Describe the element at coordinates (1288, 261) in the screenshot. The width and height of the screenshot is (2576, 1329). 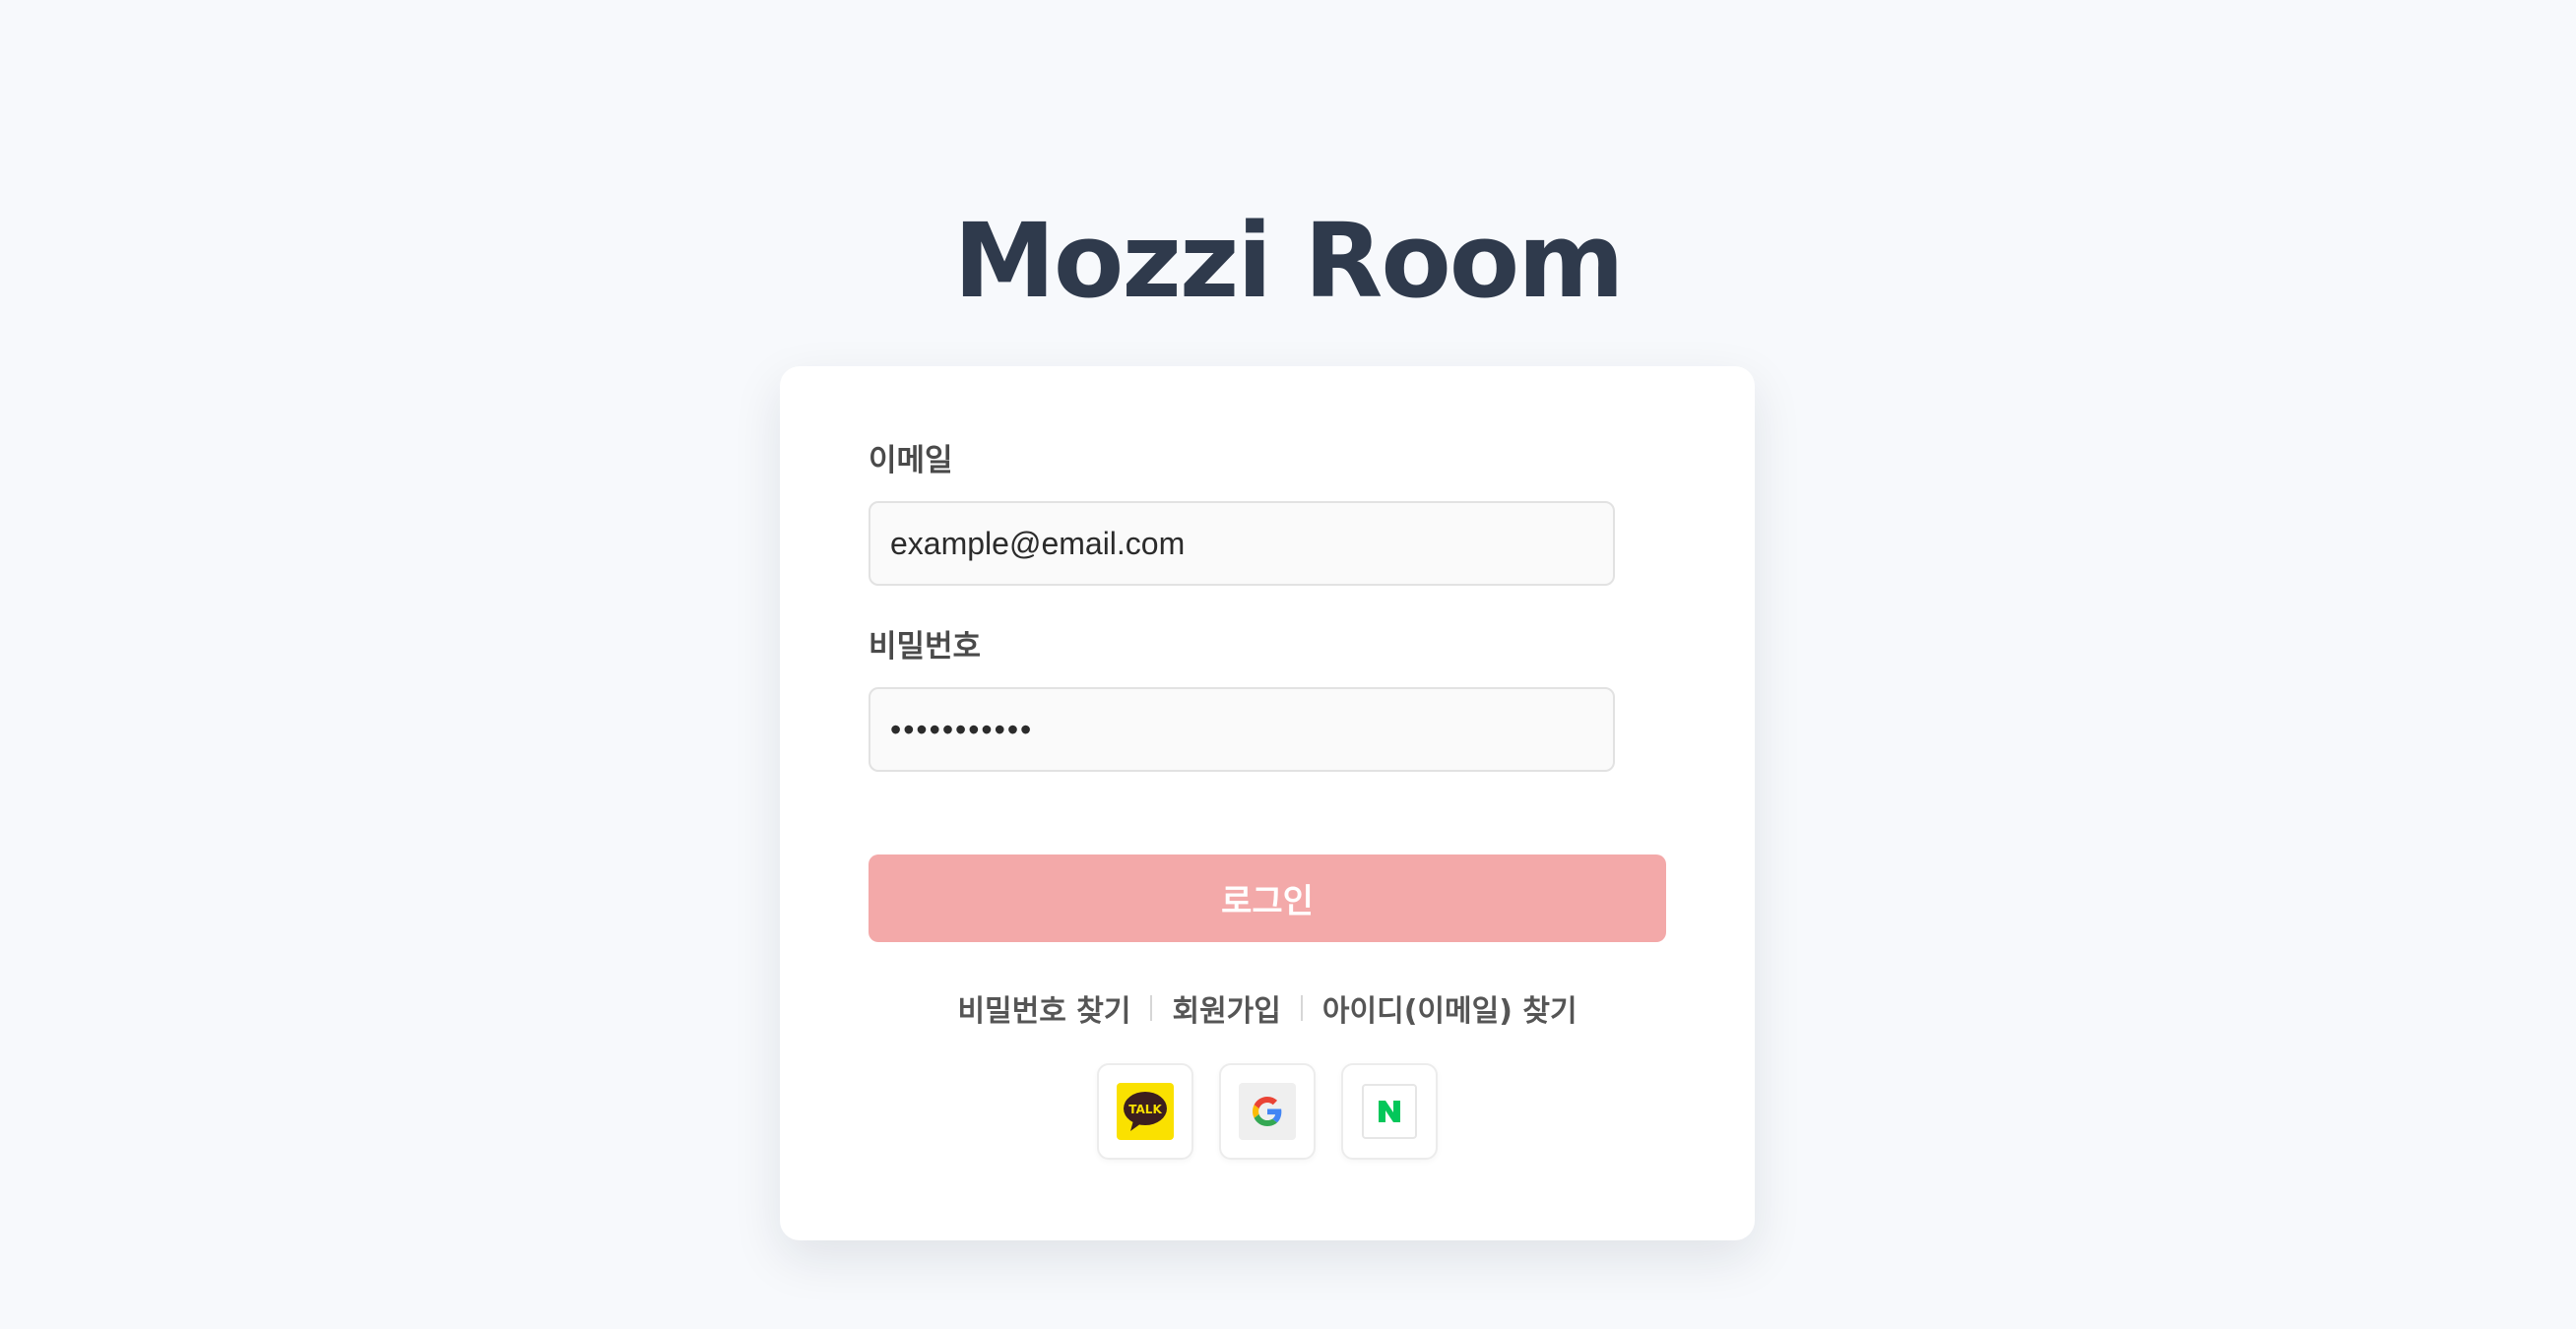
I see `app-title: Mozzi Room` at that location.